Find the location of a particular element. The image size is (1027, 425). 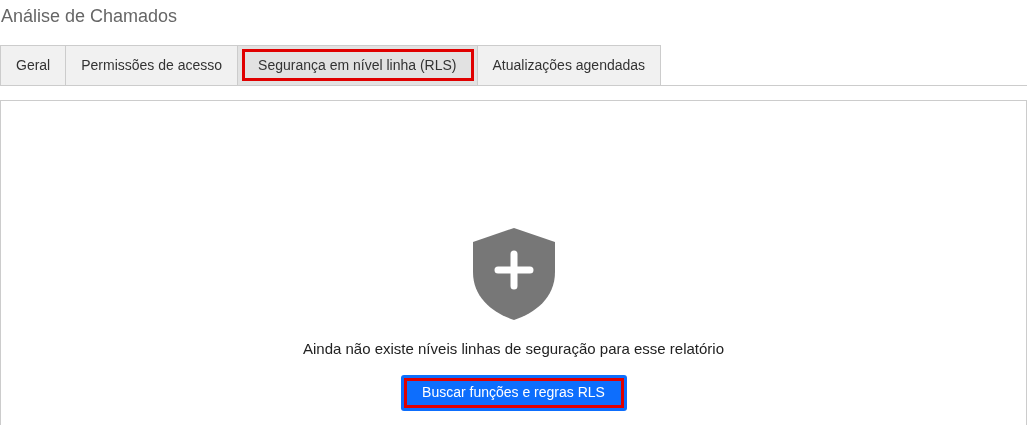

tab: Atualizações agendadas is located at coordinates (569, 65).